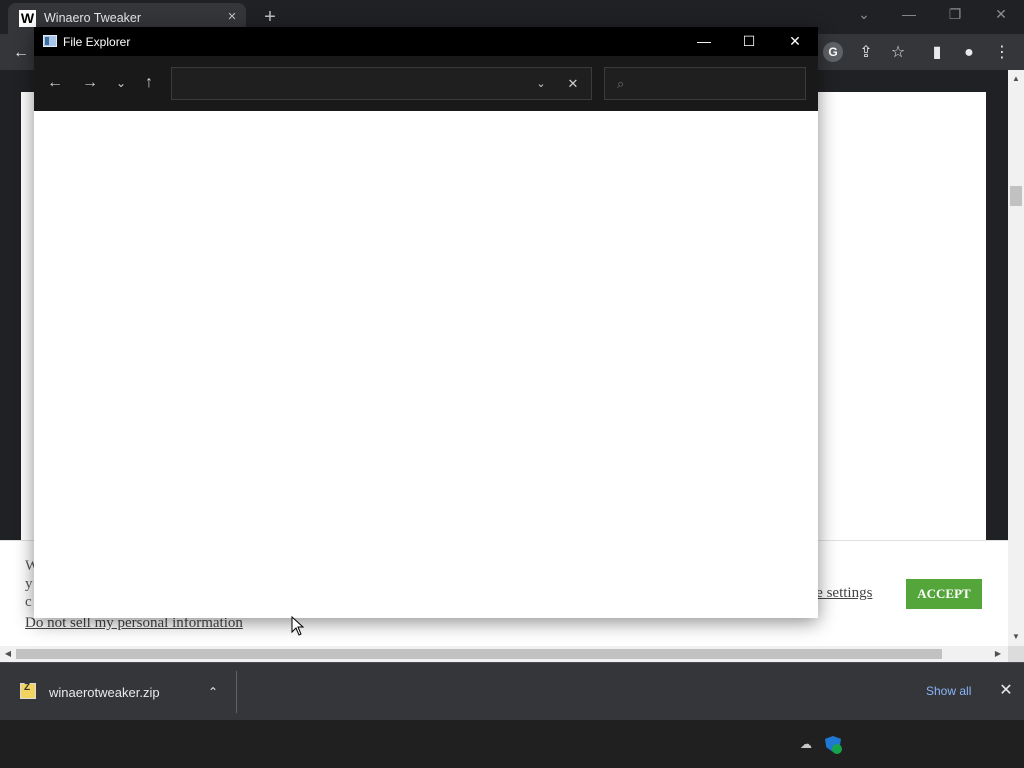 The width and height of the screenshot is (1024, 768). I want to click on search-box: ⌕, so click(705, 83).